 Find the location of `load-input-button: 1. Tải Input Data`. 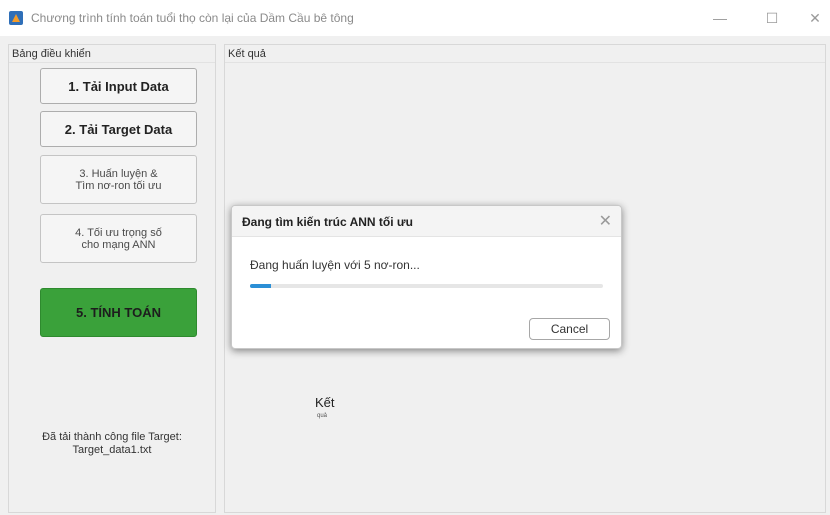

load-input-button: 1. Tải Input Data is located at coordinates (118, 86).